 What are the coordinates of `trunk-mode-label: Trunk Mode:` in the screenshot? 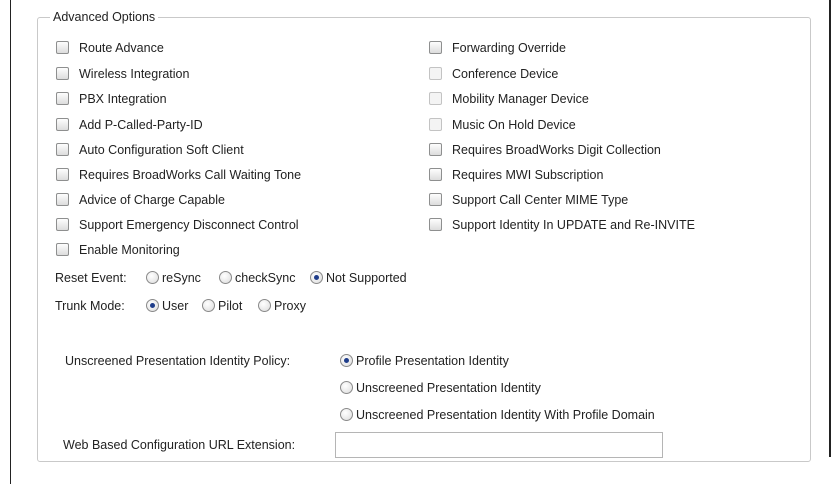 It's located at (90, 306).